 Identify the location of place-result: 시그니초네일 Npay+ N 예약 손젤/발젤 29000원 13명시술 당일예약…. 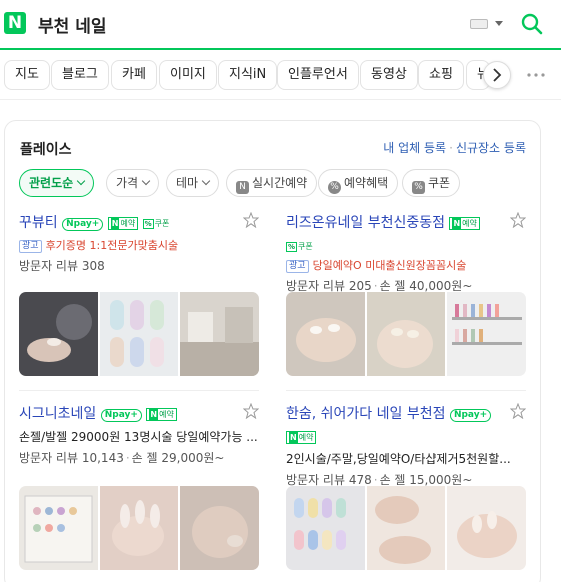
(139, 434).